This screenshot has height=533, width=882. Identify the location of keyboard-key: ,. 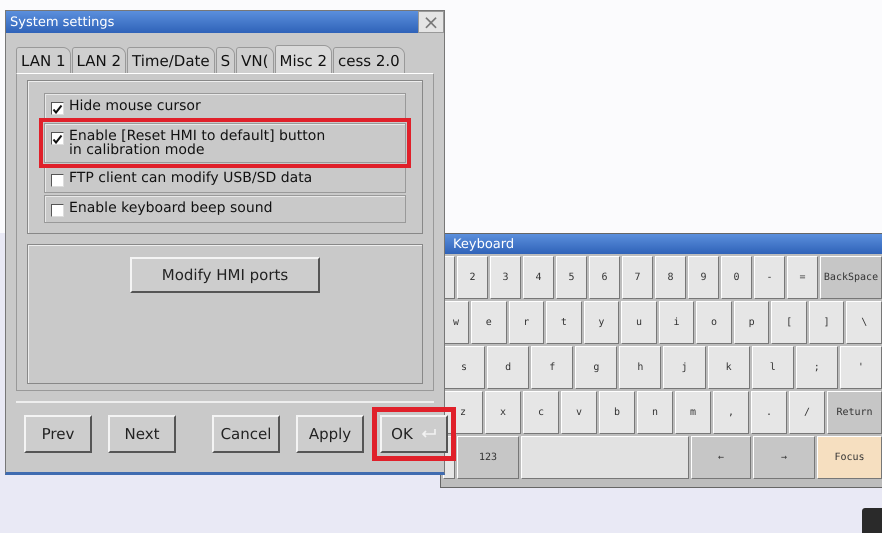
(731, 412).